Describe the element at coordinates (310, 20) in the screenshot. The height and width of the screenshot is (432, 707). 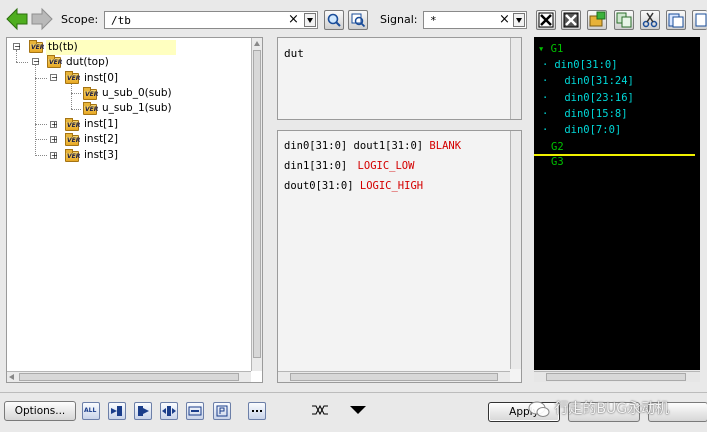
I see `scope-dropdown-icon` at that location.